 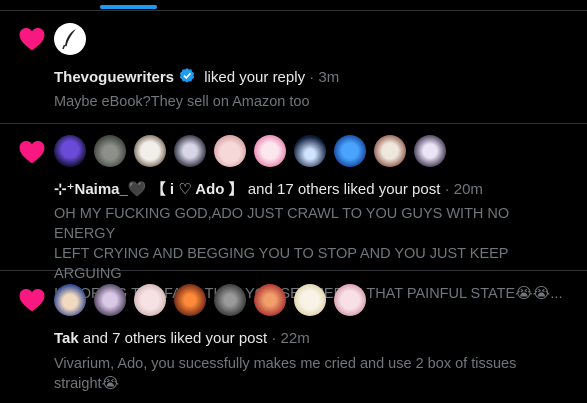 I want to click on verified-badge-icon, so click(x=187, y=75).